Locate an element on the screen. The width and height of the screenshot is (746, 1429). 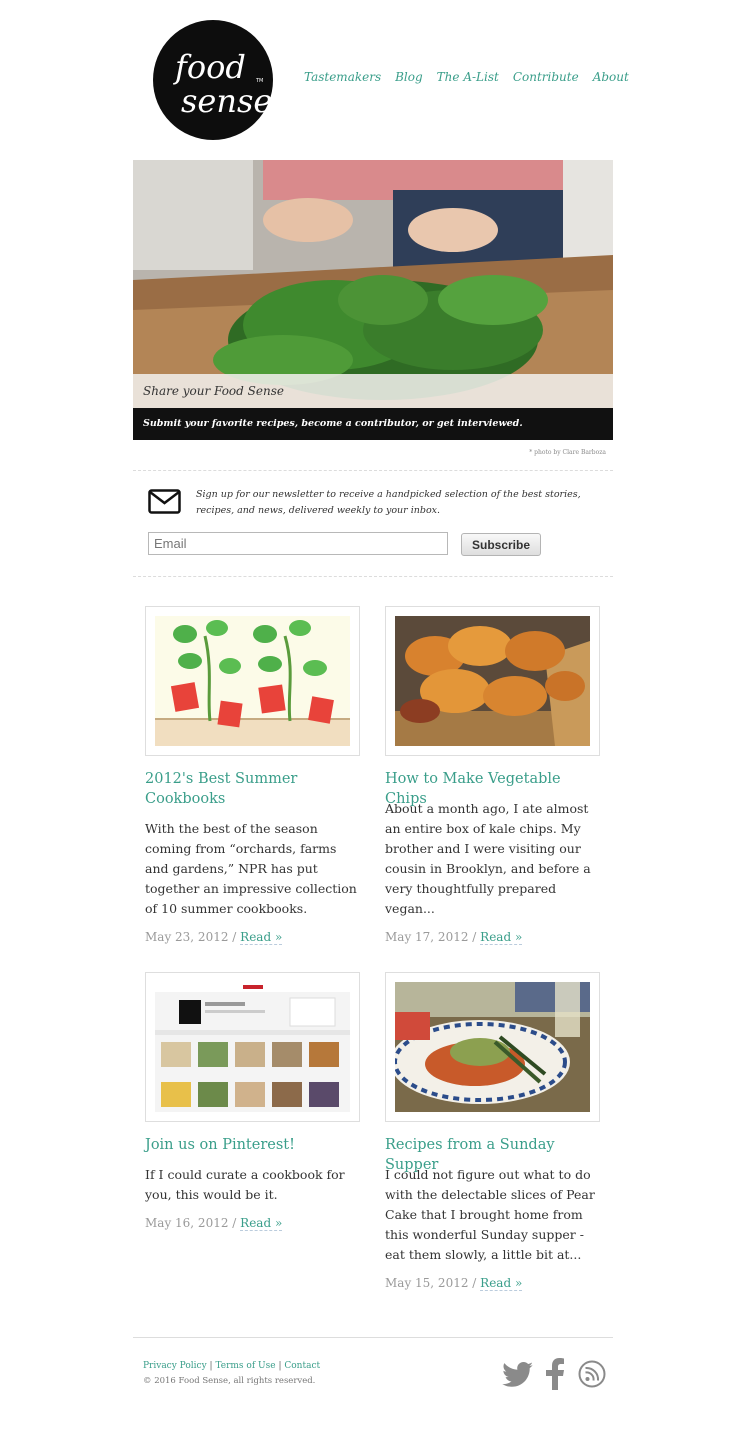
svg-text: sense is located at coordinates (226, 101).